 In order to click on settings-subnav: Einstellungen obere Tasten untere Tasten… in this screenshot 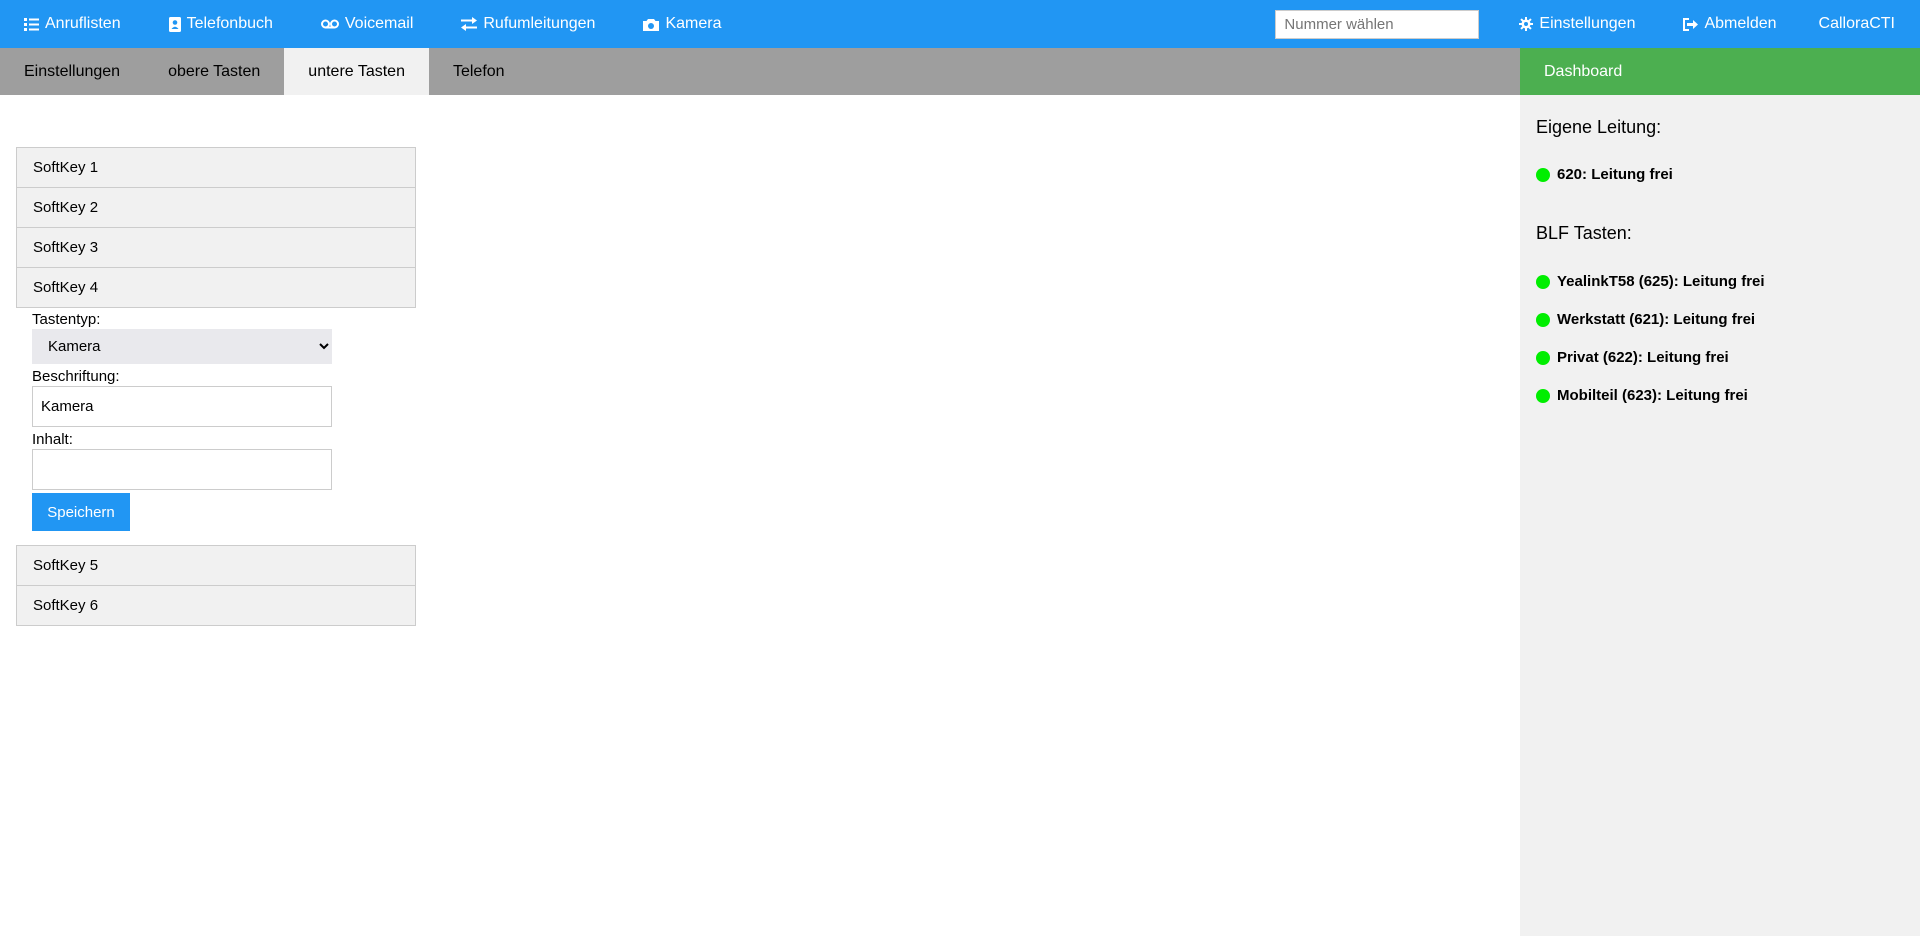, I will do `click(760, 71)`.